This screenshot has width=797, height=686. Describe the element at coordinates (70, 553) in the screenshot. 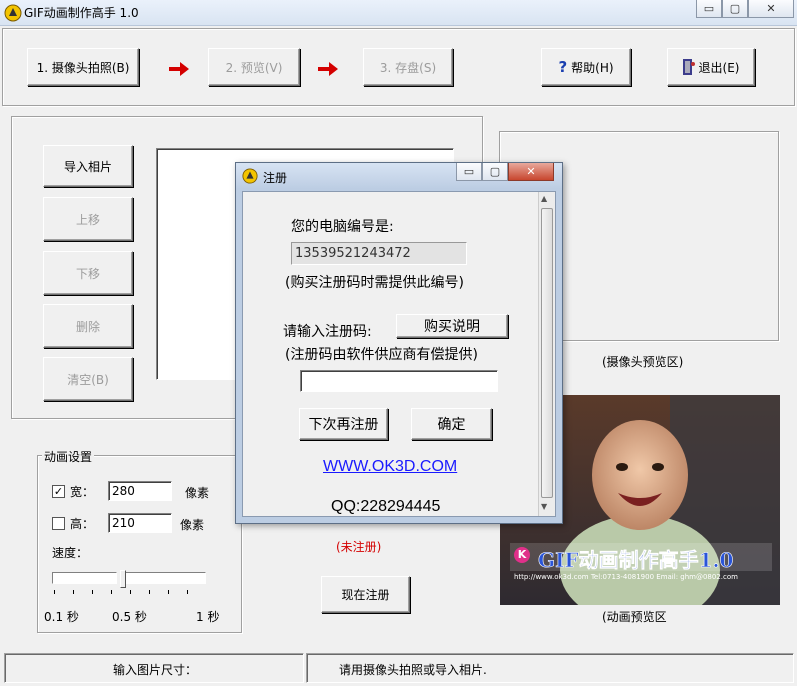

I see `speed-label: 速度：` at that location.